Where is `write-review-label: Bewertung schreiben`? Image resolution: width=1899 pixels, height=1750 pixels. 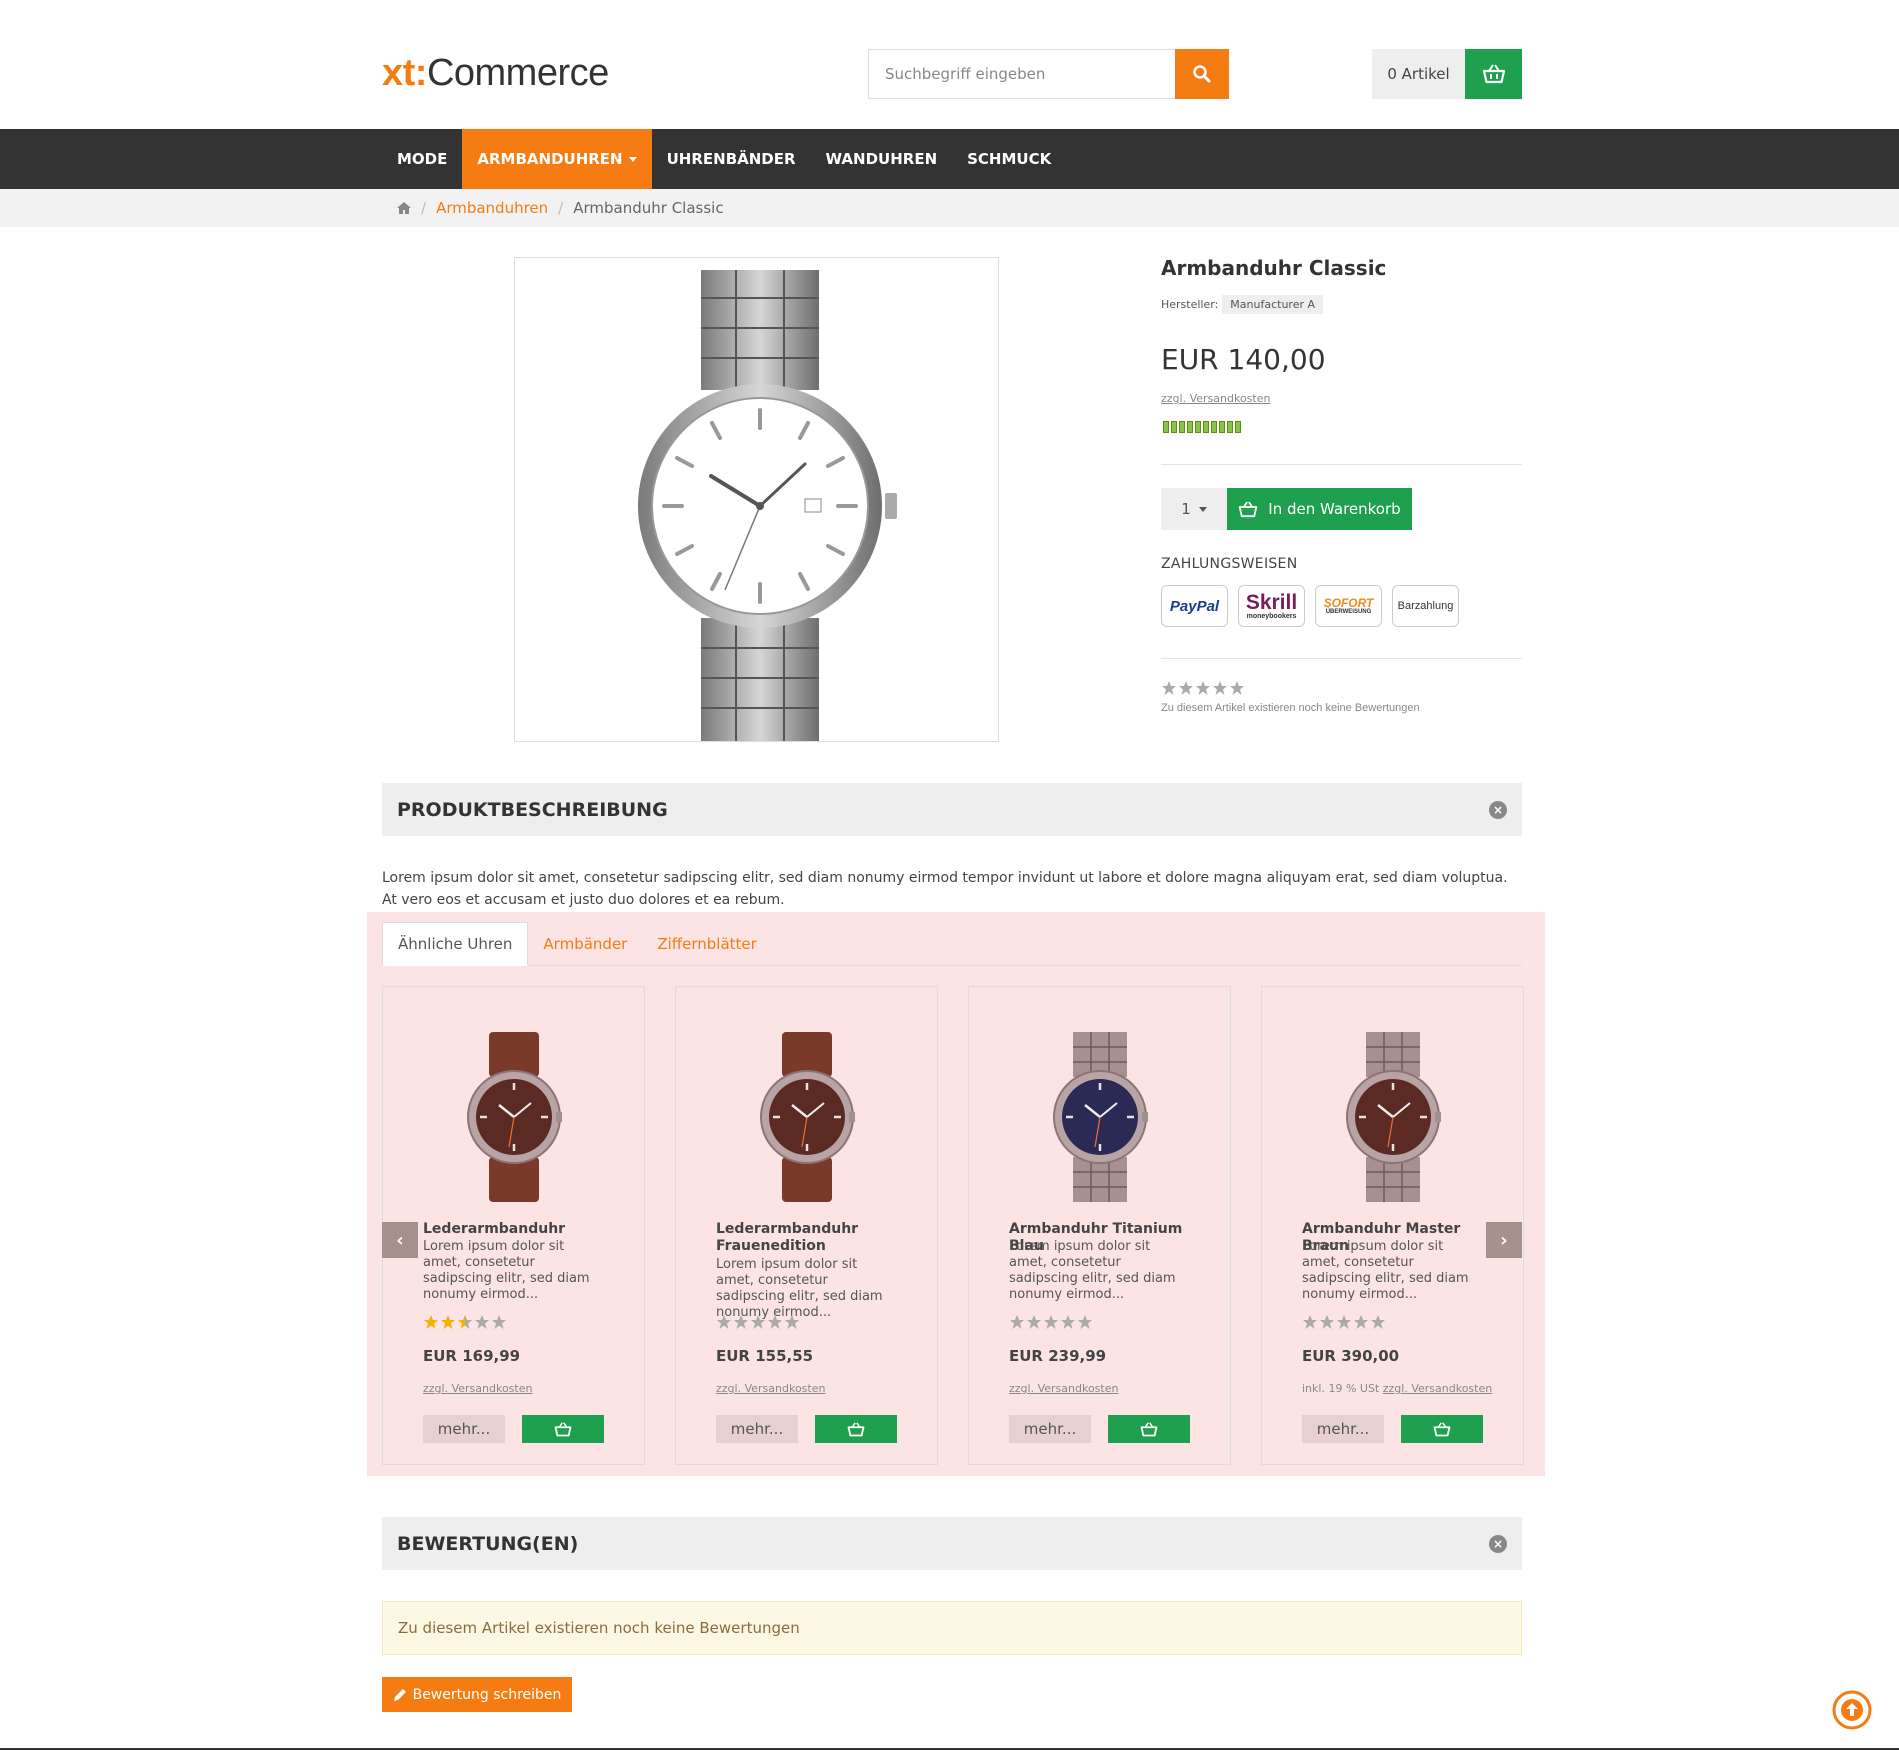 write-review-label: Bewertung schreiben is located at coordinates (487, 1694).